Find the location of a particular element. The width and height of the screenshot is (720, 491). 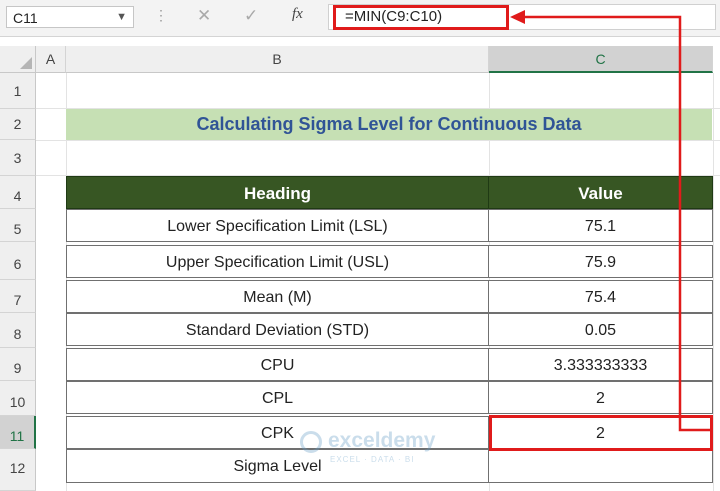

table-cell-value: 75.9 is located at coordinates (600, 261).